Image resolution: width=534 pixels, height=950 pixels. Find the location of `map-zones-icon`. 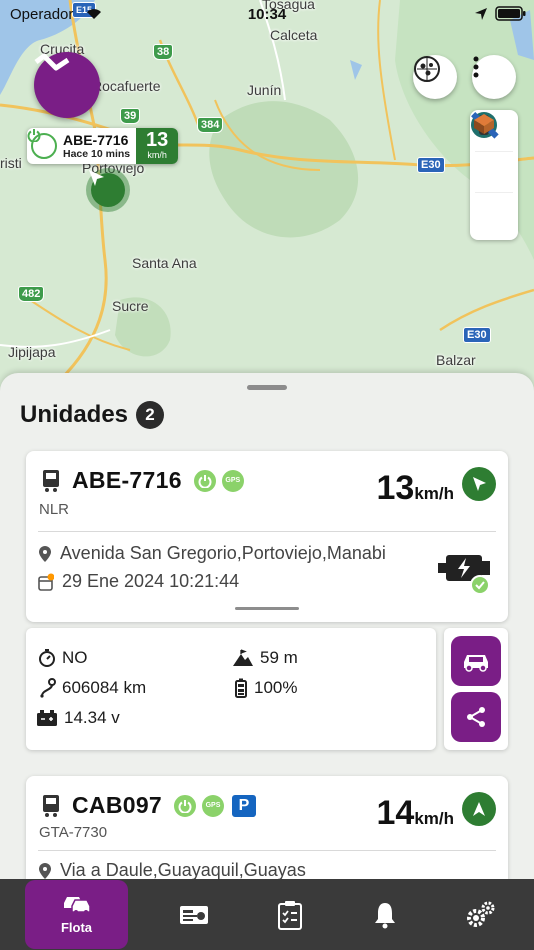

map-zones-icon is located at coordinates (427, 69).